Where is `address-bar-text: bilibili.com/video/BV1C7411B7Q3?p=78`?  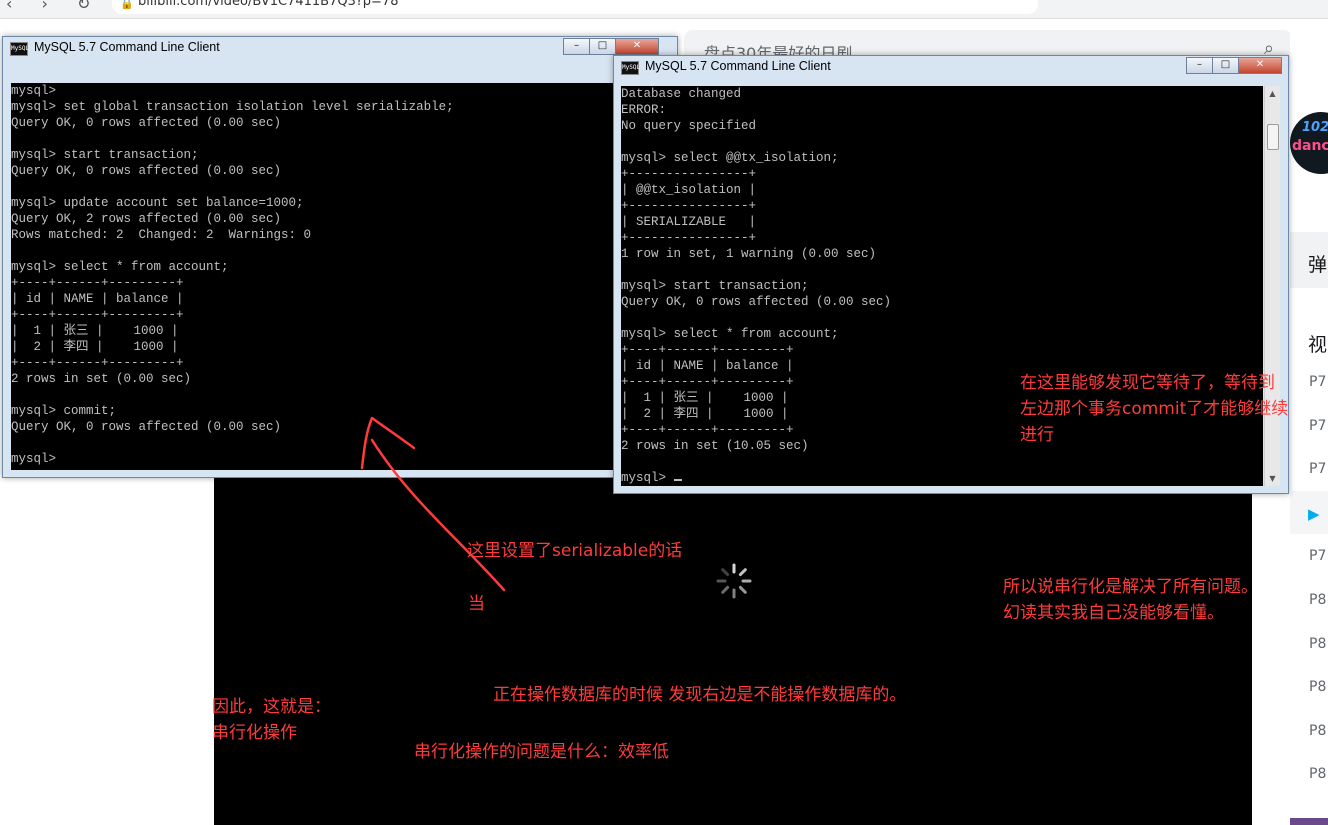
address-bar-text: bilibili.com/video/BV1C7411B7Q3?p=78 is located at coordinates (268, 4).